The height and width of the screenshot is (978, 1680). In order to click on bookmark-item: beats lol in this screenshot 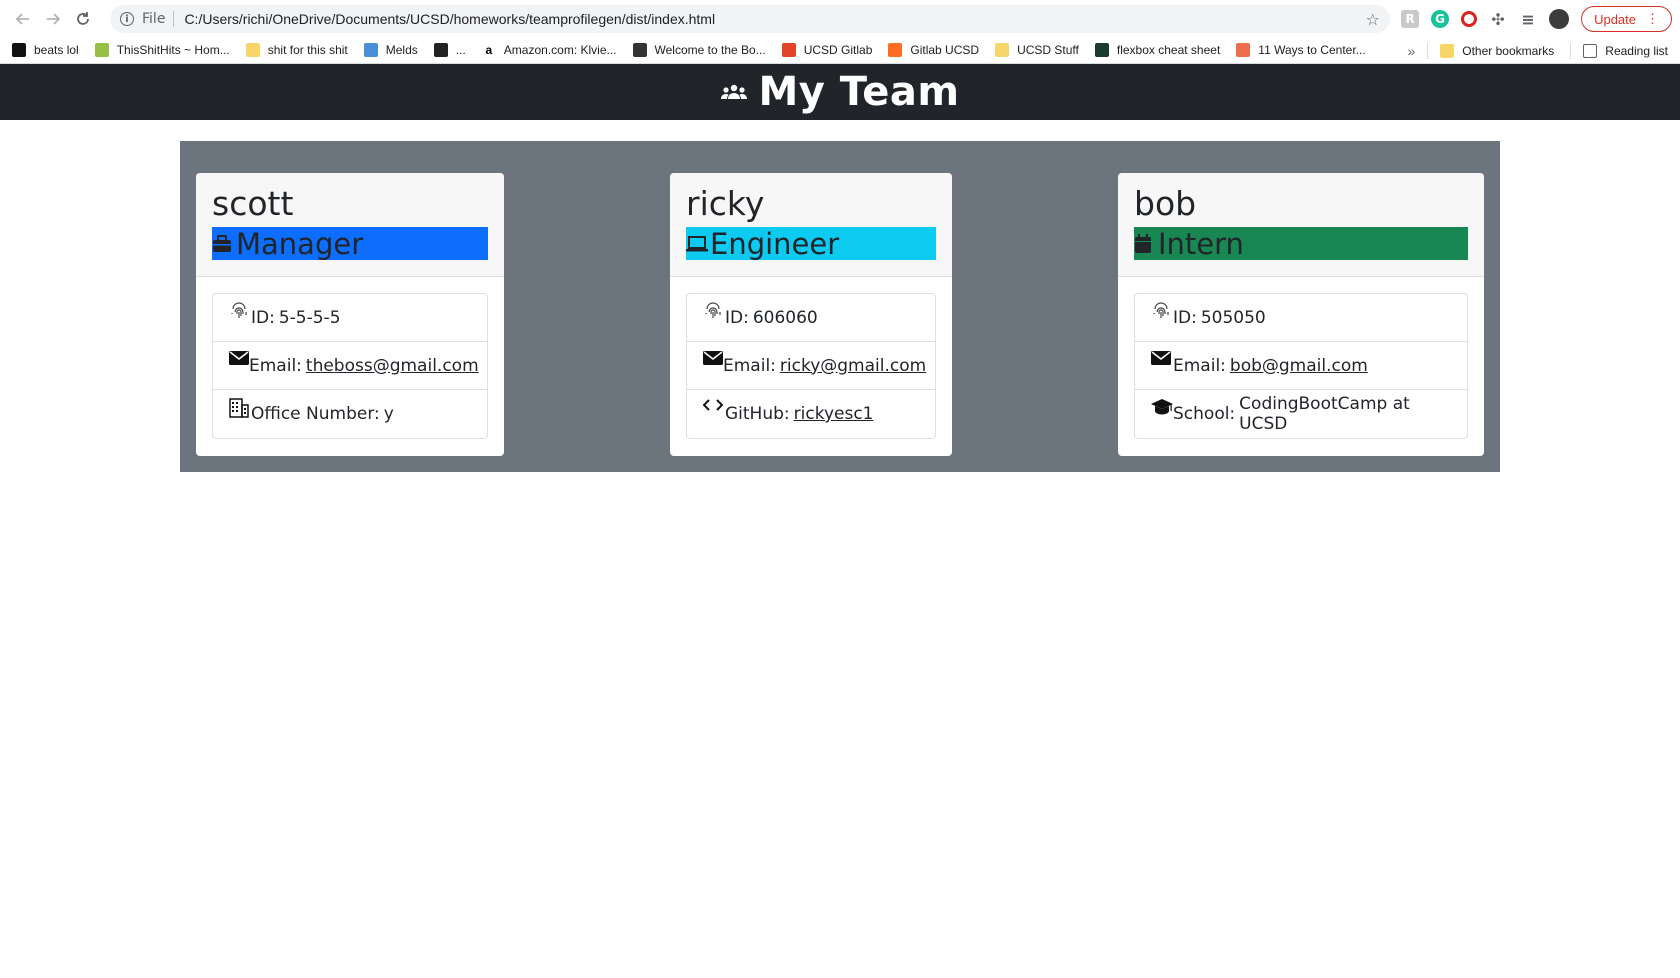, I will do `click(45, 50)`.